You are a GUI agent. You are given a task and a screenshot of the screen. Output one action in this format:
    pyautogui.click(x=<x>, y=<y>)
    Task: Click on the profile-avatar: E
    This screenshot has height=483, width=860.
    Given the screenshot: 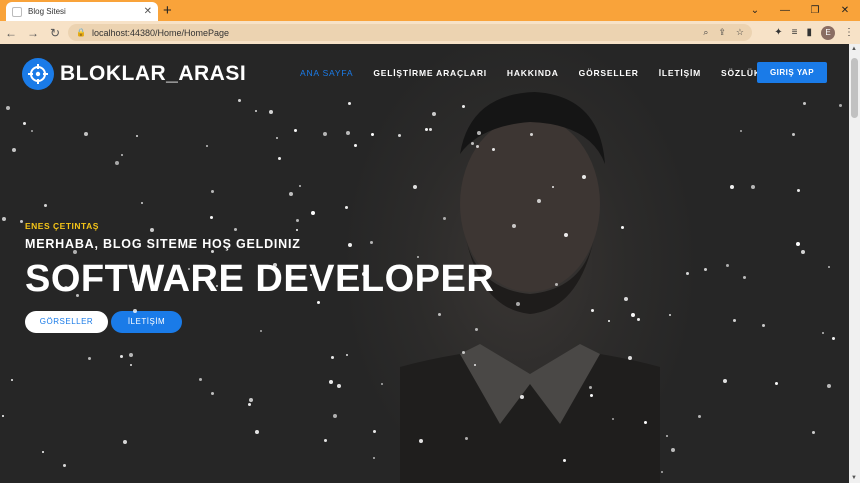 What is the action you would take?
    pyautogui.click(x=828, y=32)
    